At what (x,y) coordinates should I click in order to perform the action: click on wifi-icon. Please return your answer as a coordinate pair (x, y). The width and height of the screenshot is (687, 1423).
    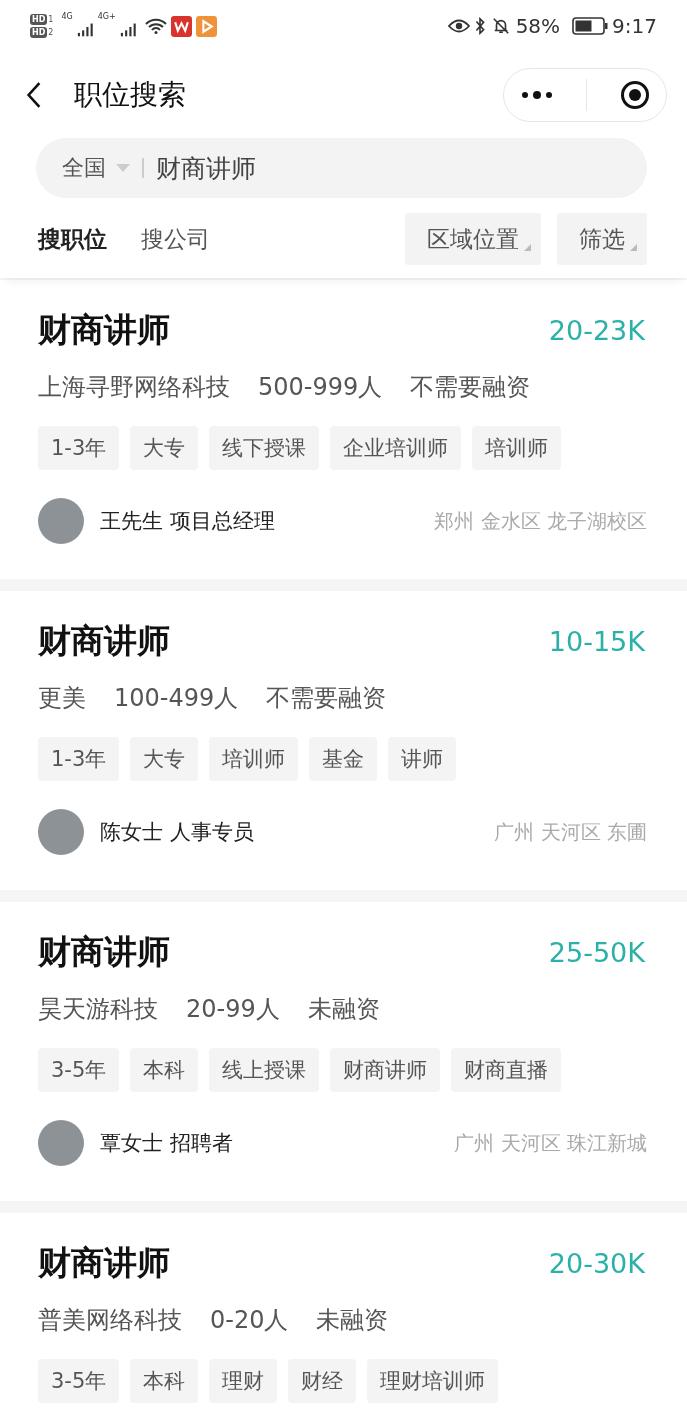
    Looking at the image, I should click on (155, 26).